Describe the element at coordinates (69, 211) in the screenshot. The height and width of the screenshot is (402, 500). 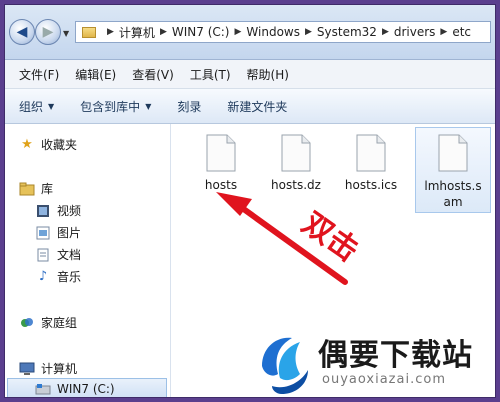
I see `nav-video-label: 视频` at that location.